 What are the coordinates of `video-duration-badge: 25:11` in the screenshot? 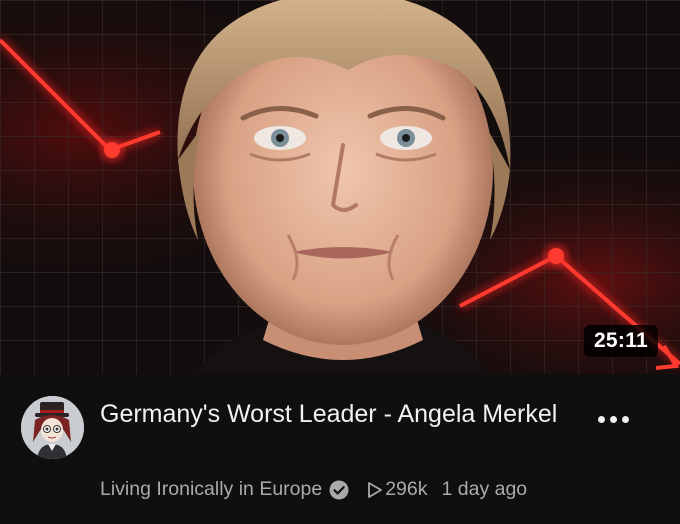 It's located at (620, 341).